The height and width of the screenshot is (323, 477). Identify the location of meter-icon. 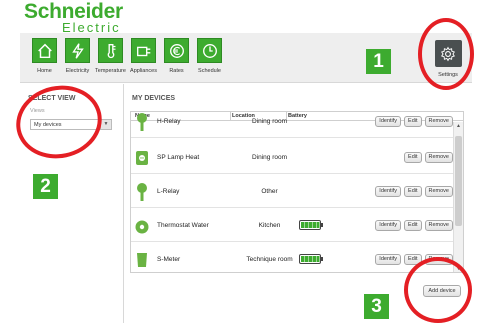
(142, 260).